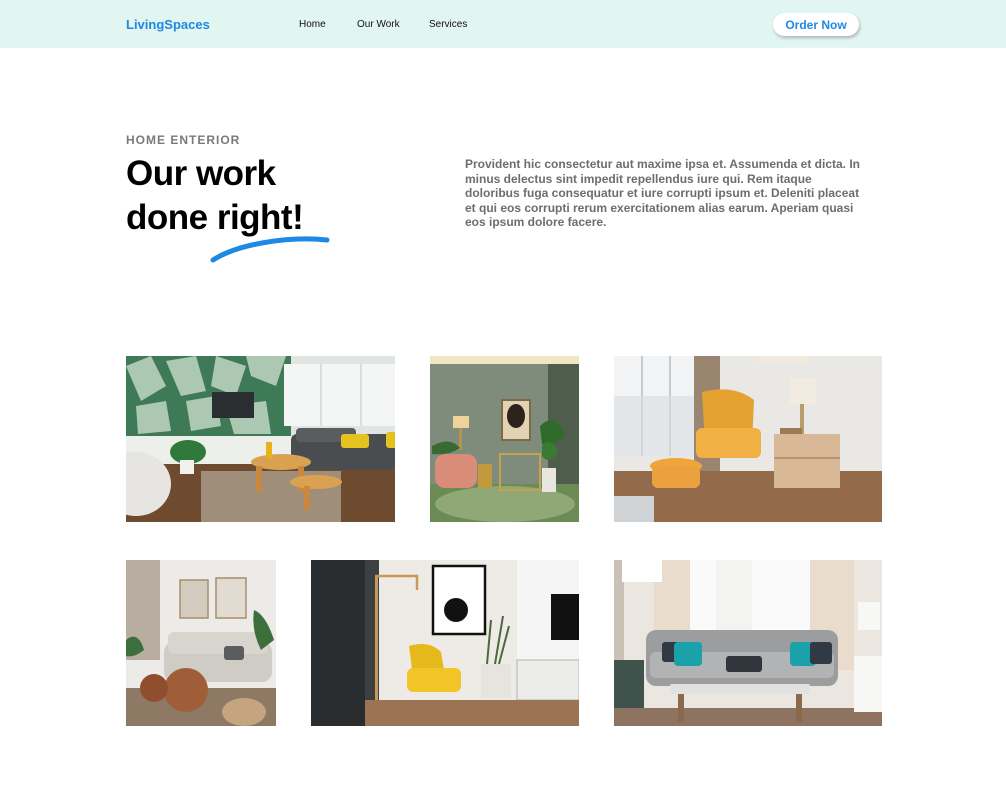 The height and width of the screenshot is (800, 1006). I want to click on order-now-button: Order Now, so click(816, 24).